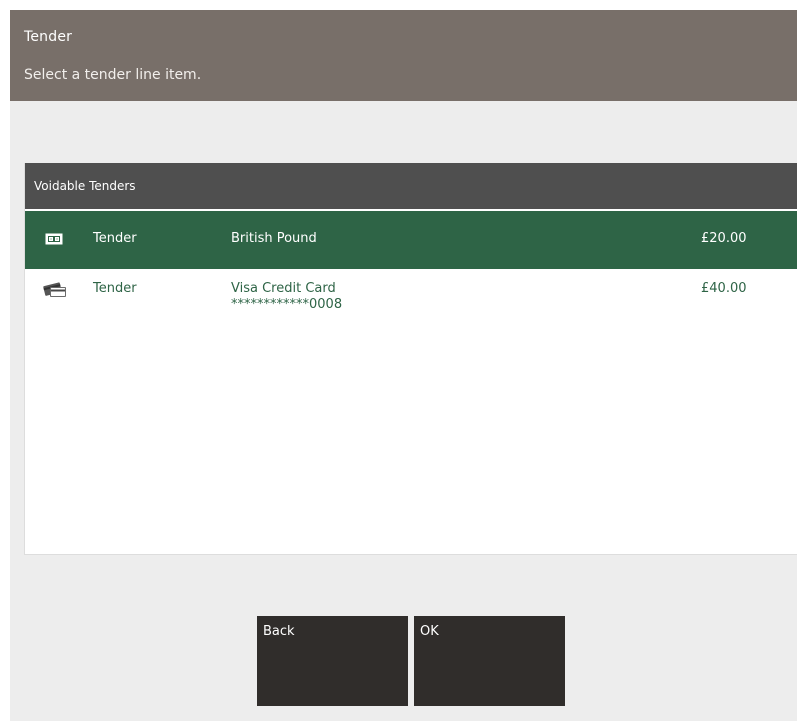 The width and height of the screenshot is (797, 721). What do you see at coordinates (287, 304) in the screenshot?
I see `masked-card-number: ************0008` at bounding box center [287, 304].